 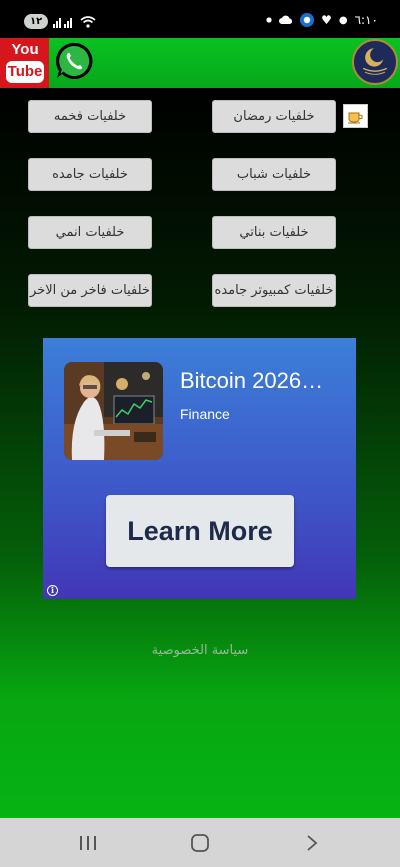 What do you see at coordinates (113, 411) in the screenshot?
I see `ad-thumbnail-image` at bounding box center [113, 411].